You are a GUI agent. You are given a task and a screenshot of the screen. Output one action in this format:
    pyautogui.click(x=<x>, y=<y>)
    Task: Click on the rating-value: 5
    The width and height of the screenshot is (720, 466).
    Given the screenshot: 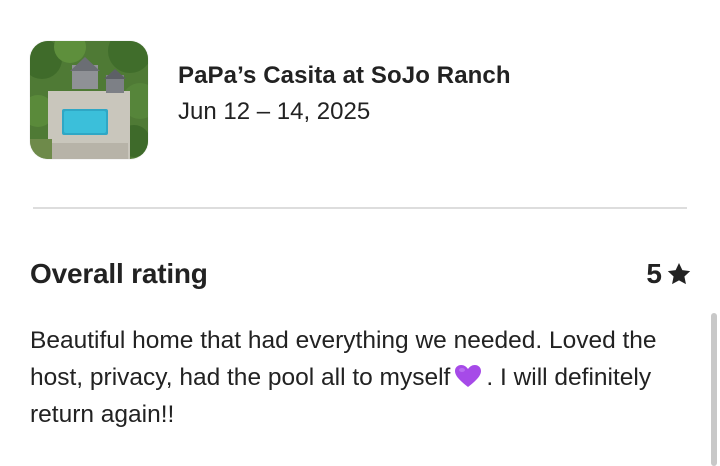 What is the action you would take?
    pyautogui.click(x=654, y=273)
    